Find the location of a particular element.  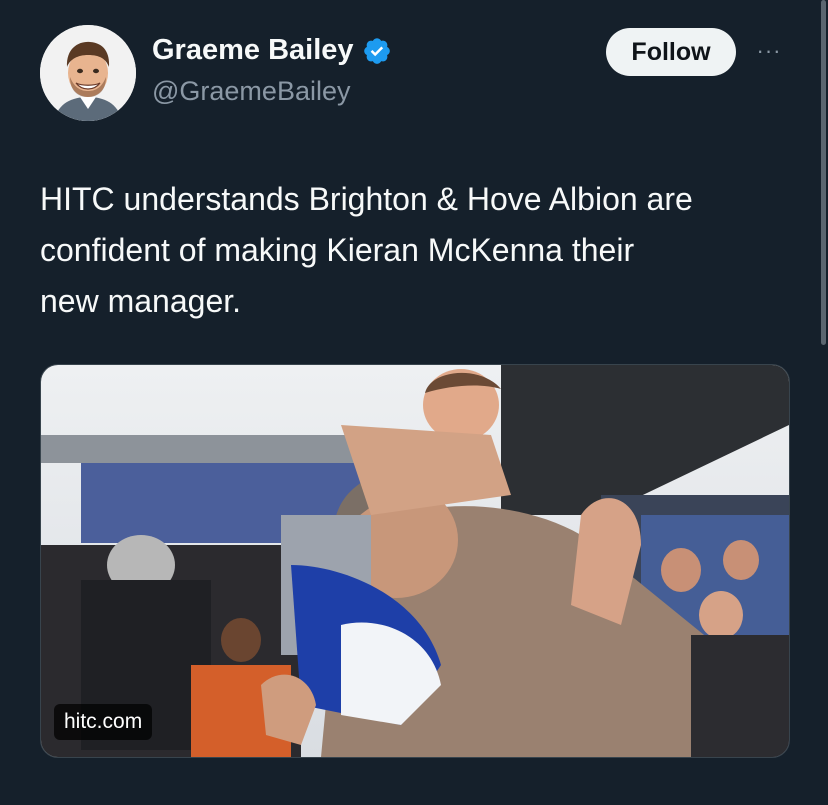

author-name-row: Graeme Bailey is located at coordinates (272, 50).